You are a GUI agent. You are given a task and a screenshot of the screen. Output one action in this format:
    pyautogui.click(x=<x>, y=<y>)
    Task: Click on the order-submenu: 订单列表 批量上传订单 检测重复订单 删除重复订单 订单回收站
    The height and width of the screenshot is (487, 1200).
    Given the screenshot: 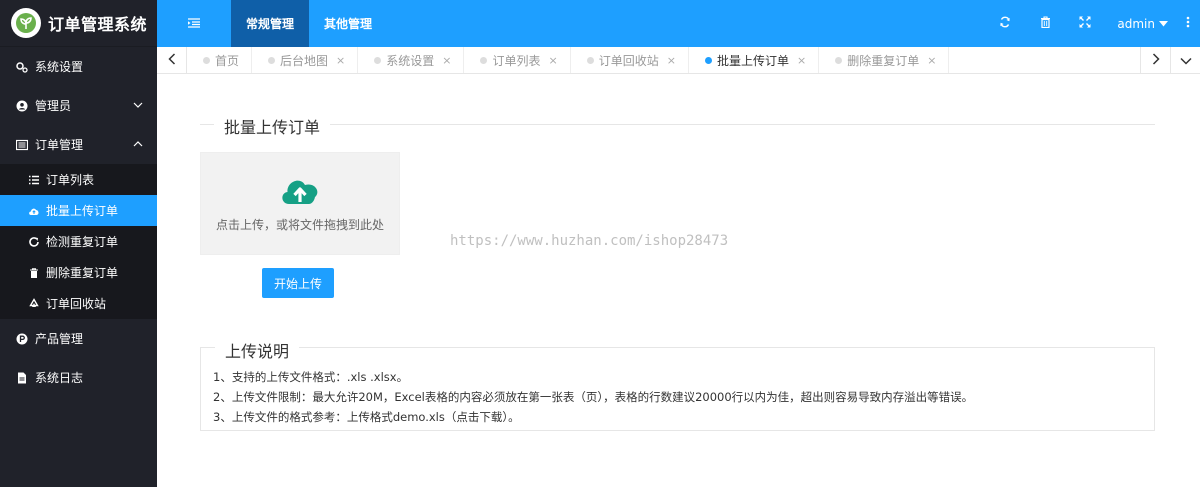 What is the action you would take?
    pyautogui.click(x=78, y=241)
    